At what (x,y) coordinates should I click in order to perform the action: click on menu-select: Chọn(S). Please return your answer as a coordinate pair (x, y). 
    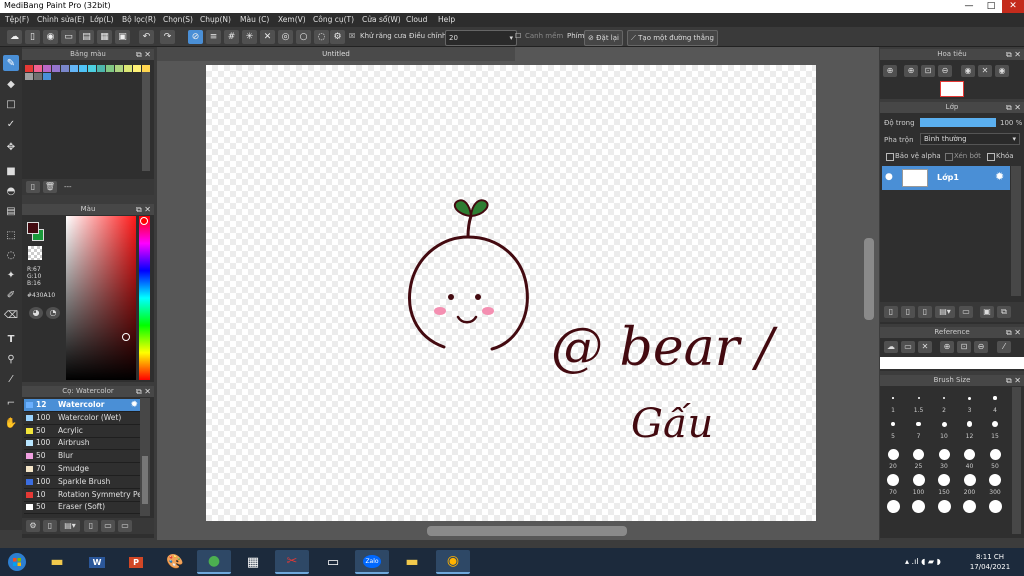
    Looking at the image, I should click on (178, 19).